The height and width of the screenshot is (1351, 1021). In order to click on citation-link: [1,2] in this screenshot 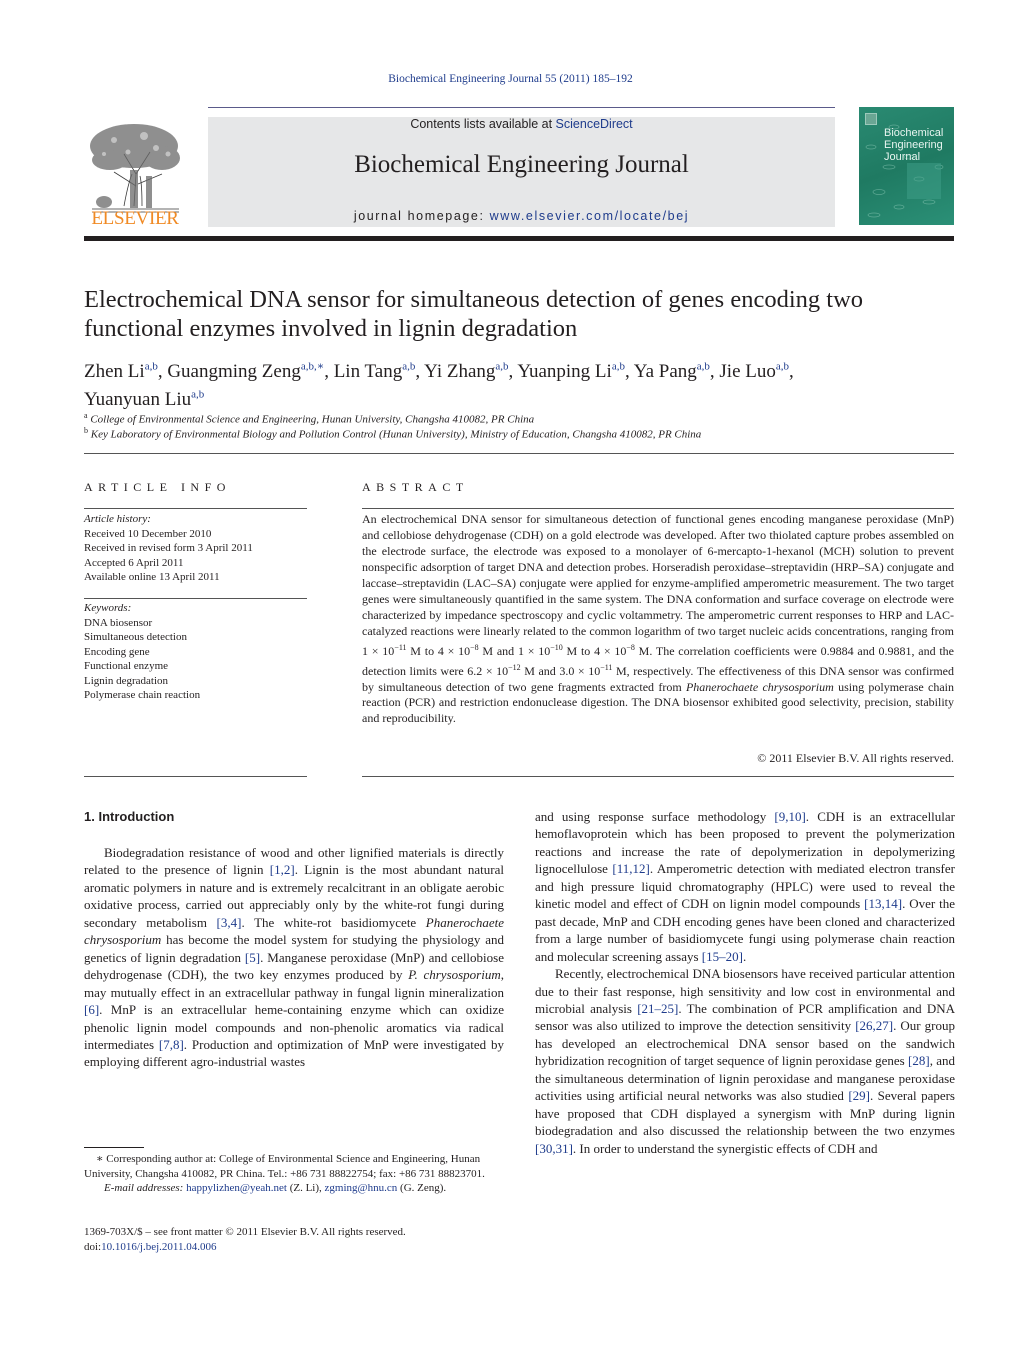, I will do `click(282, 869)`.